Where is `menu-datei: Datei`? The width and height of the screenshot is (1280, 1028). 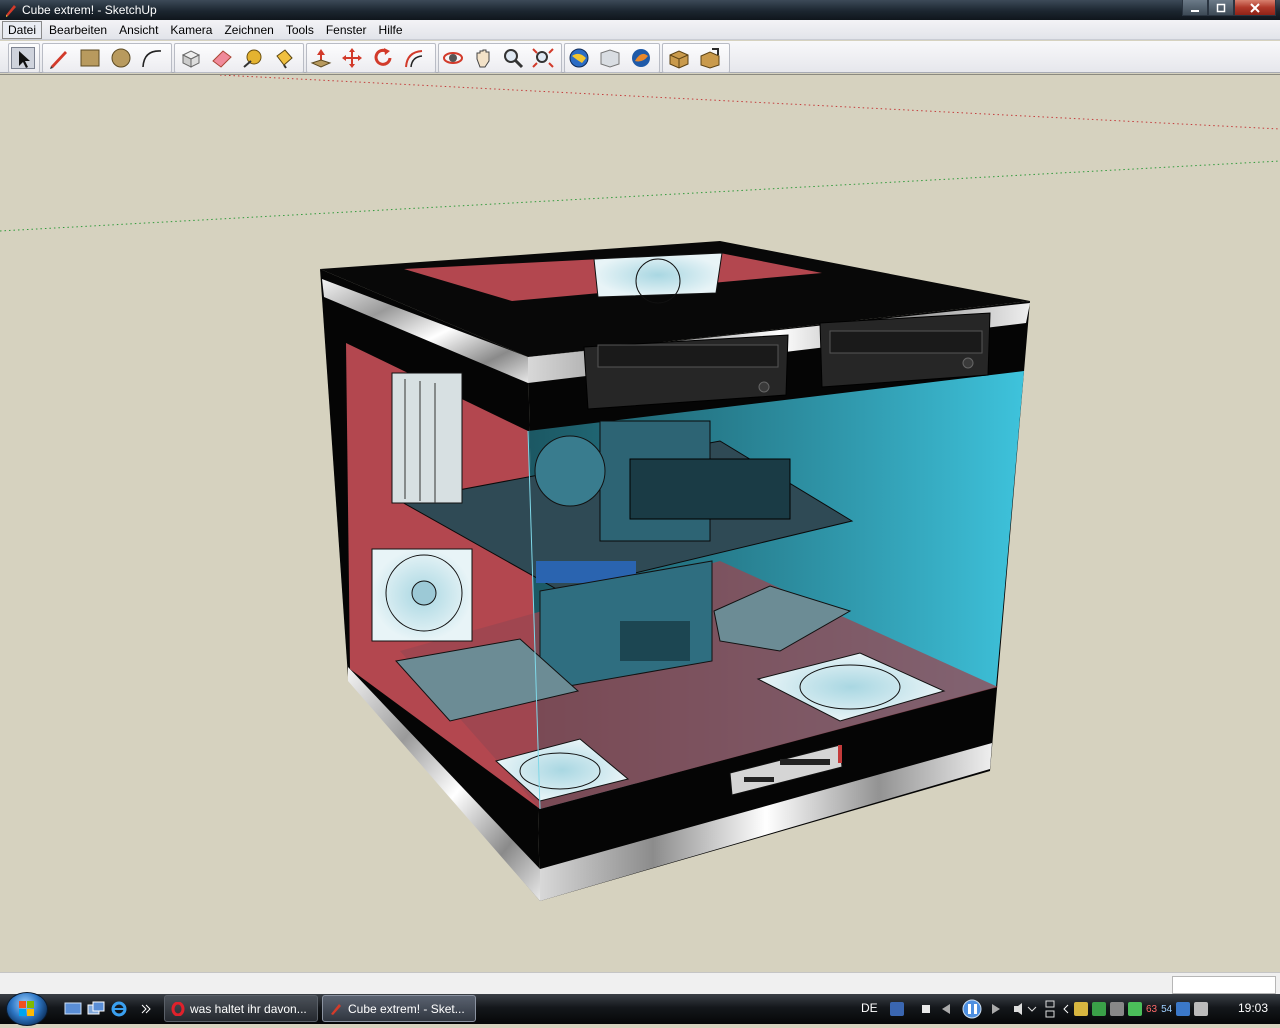 menu-datei: Datei is located at coordinates (22, 29).